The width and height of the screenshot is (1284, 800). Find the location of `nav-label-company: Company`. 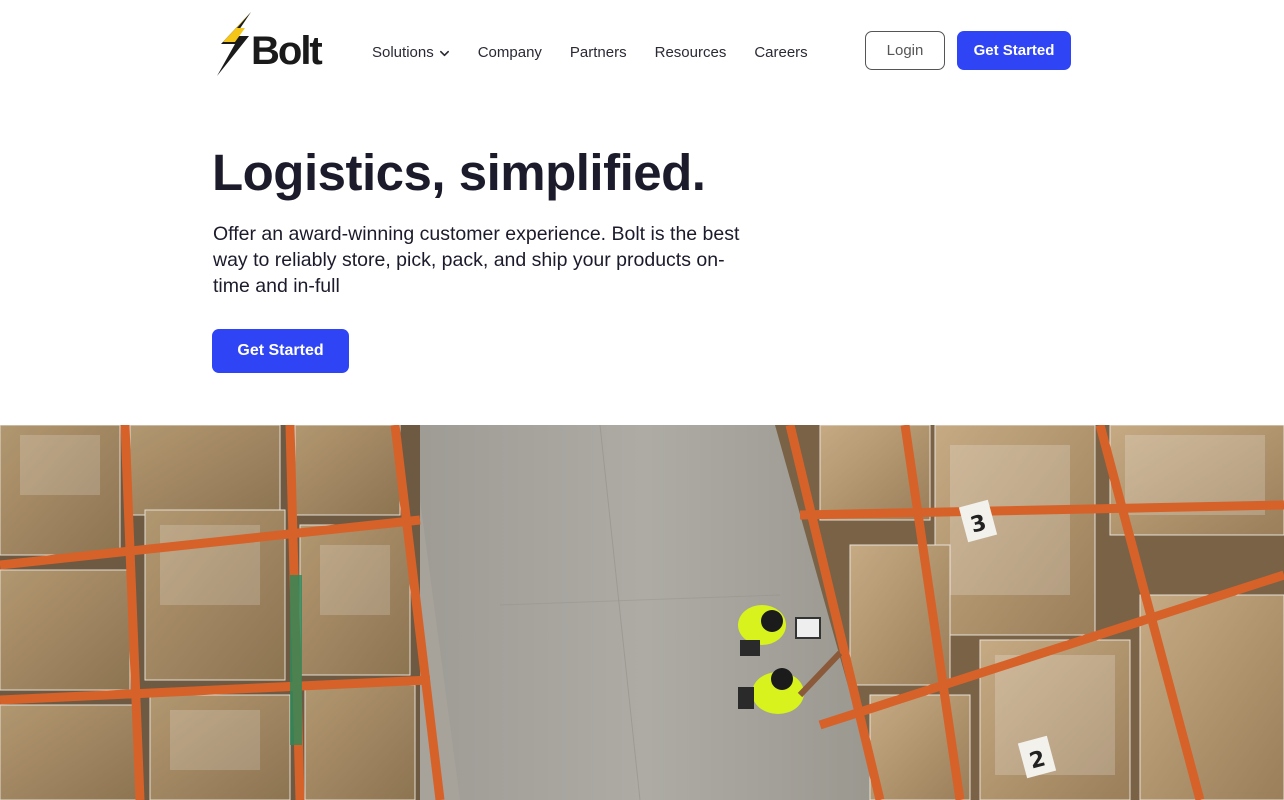

nav-label-company: Company is located at coordinates (509, 52).